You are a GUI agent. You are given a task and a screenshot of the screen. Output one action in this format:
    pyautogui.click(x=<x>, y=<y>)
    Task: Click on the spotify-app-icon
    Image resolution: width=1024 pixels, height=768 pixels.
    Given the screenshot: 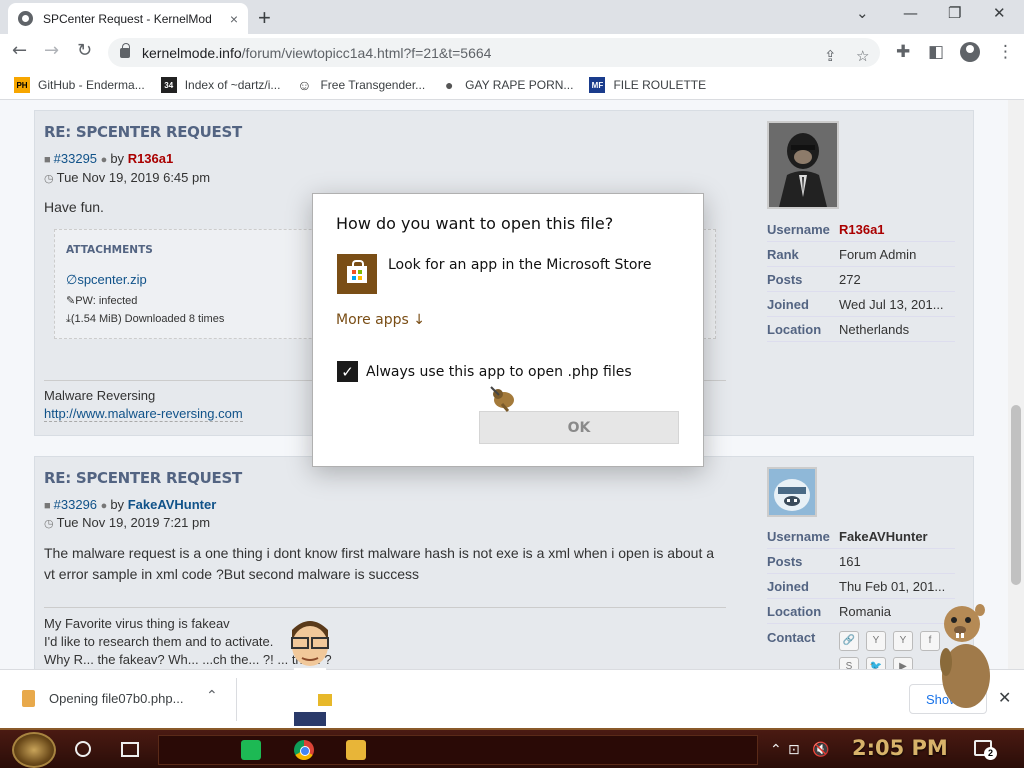 What is the action you would take?
    pyautogui.click(x=251, y=750)
    